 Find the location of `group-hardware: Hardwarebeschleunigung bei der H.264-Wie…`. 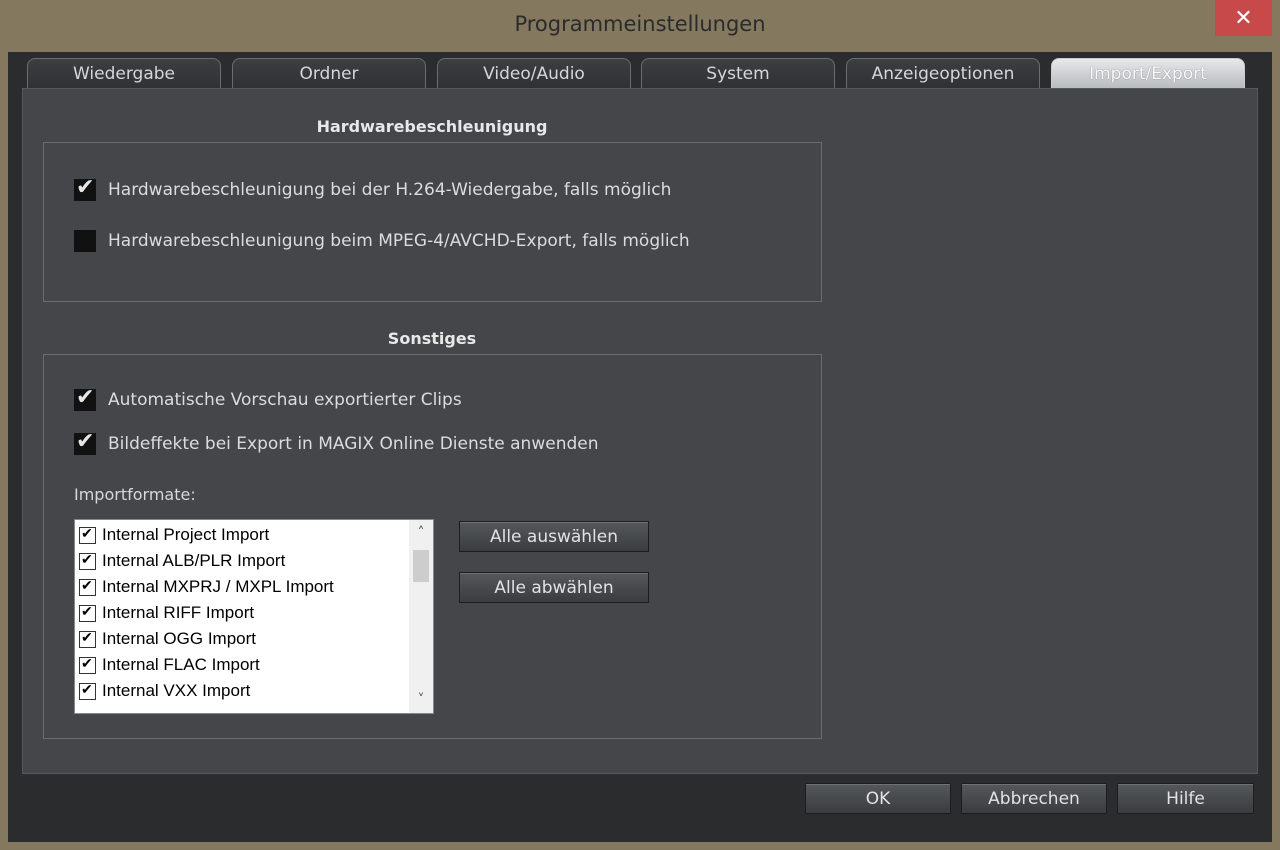

group-hardware: Hardwarebeschleunigung bei der H.264-Wie… is located at coordinates (432, 222).